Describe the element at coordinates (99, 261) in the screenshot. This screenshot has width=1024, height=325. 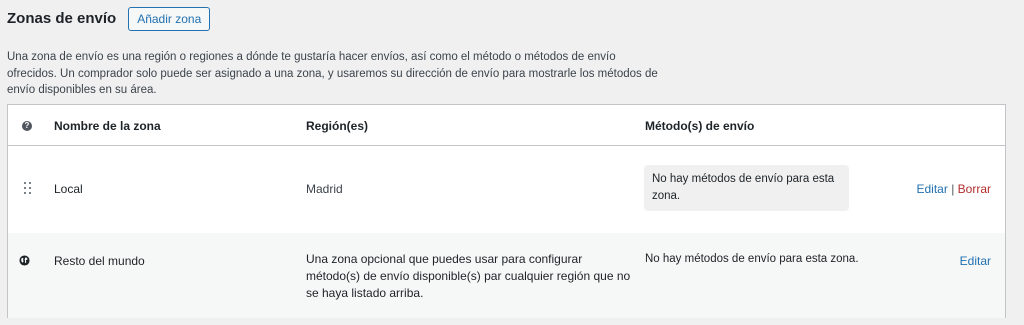
I see `zone-name: Resto del mundo` at that location.